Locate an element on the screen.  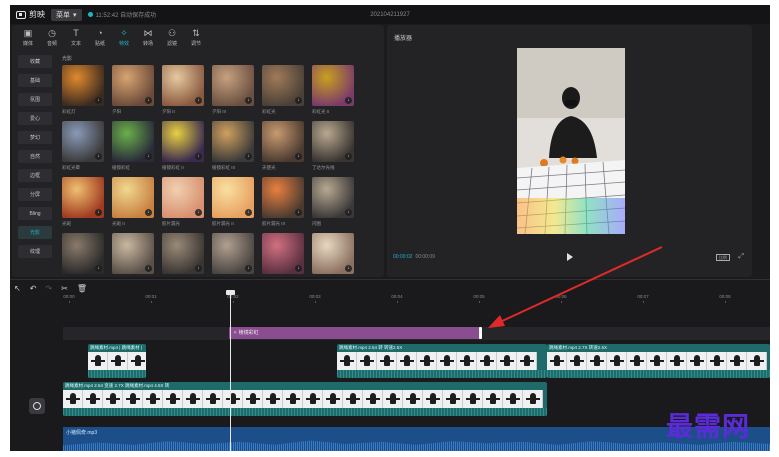
main-video-clip: 跳绳素材.mp4 2.54 变速 2.7X 跳绳素材.mp4 4.5X 转 is located at coordinates (305, 399).